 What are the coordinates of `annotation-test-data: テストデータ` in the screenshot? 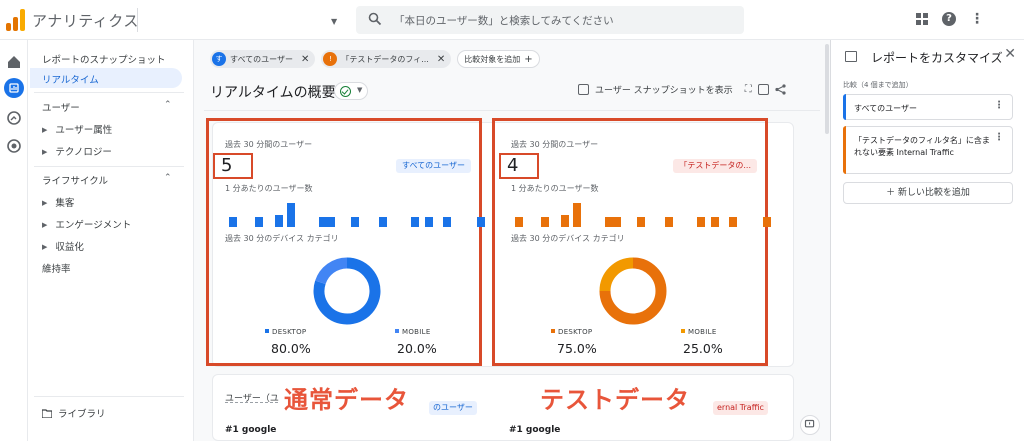 It's located at (615, 397).